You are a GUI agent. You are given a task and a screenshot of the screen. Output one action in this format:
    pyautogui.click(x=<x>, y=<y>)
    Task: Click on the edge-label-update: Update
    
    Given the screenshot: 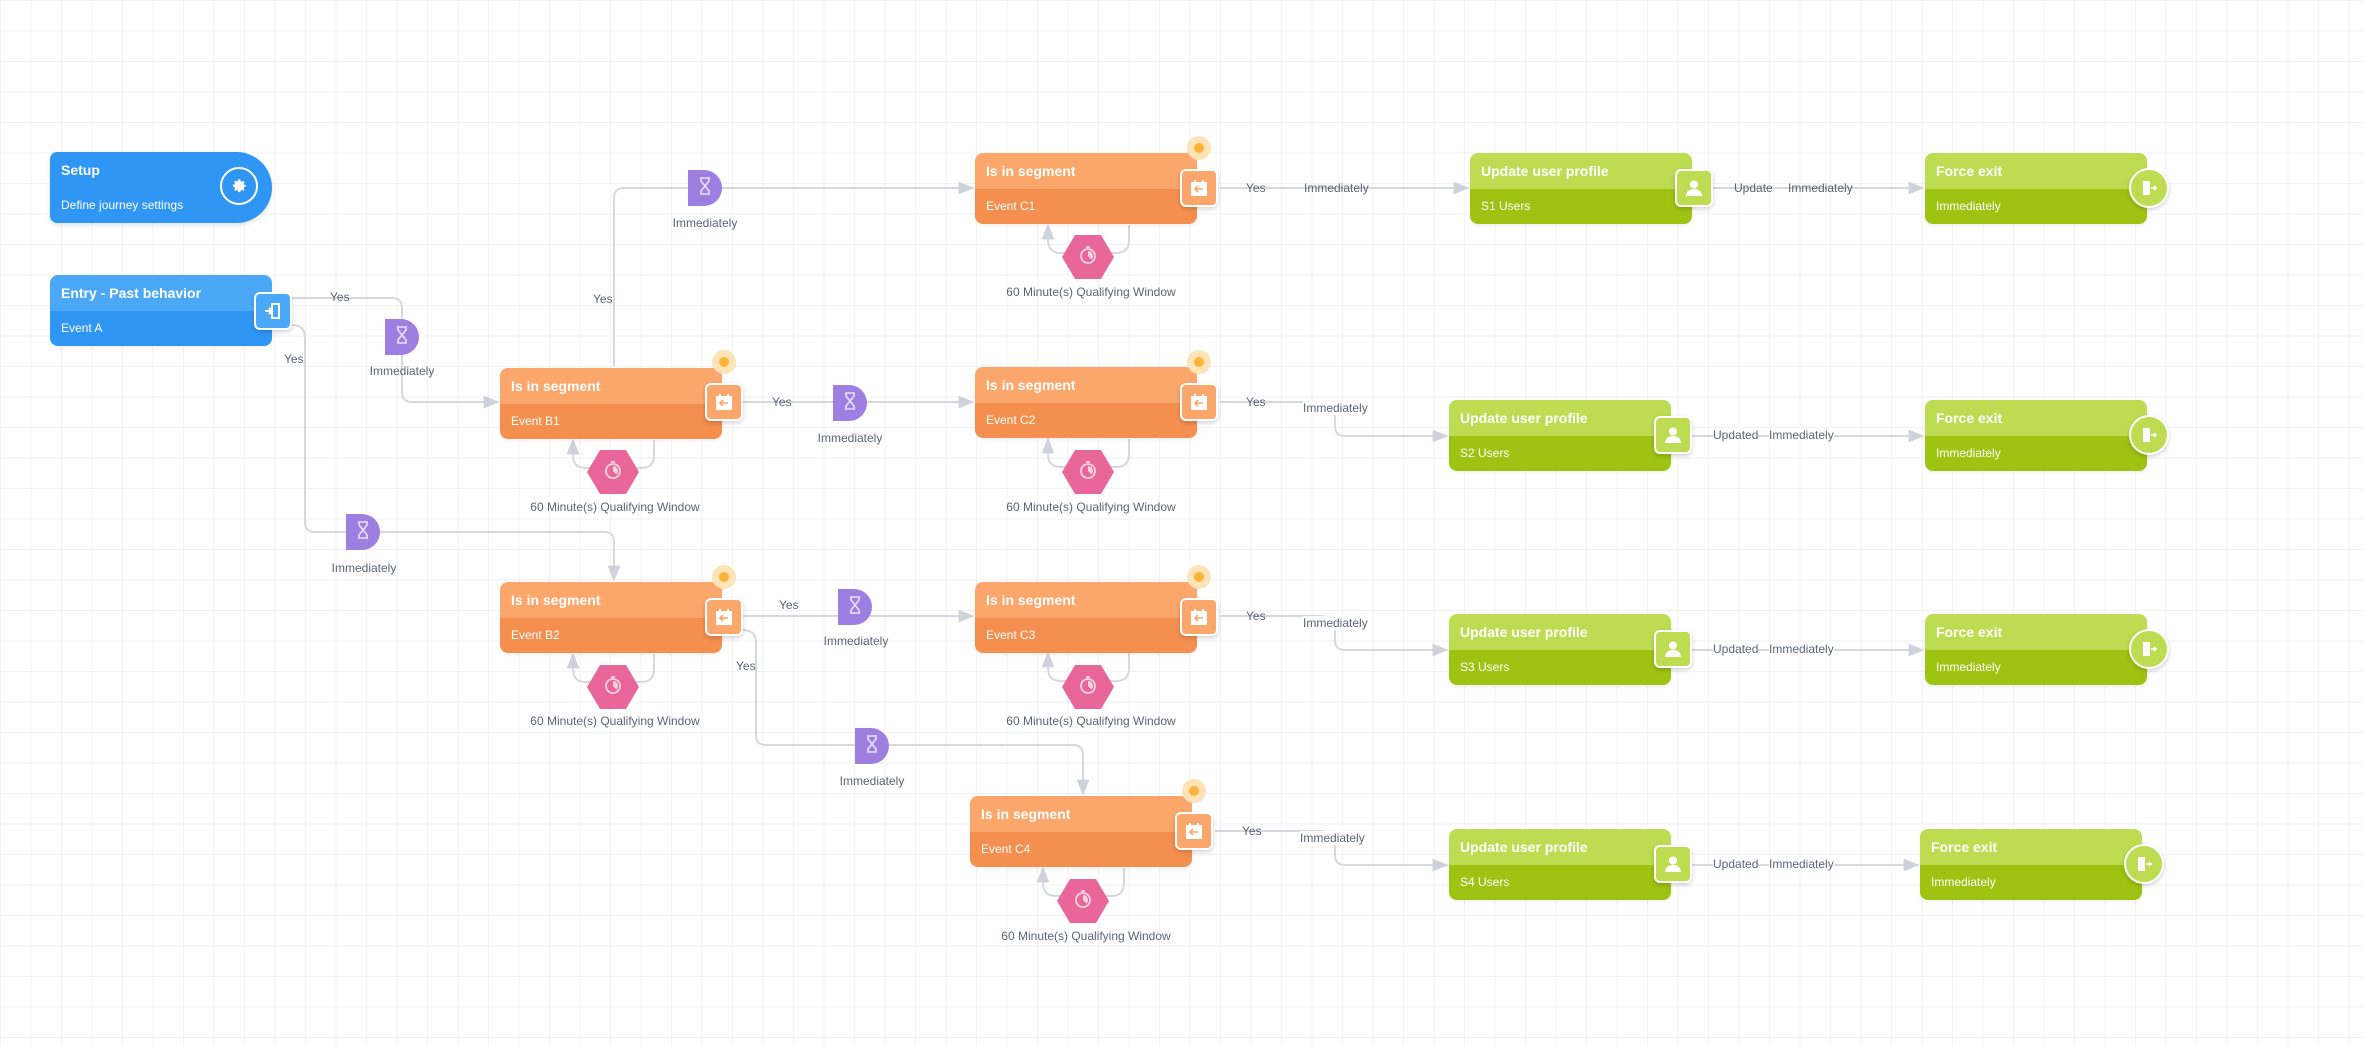 What is the action you would take?
    pyautogui.click(x=1753, y=188)
    